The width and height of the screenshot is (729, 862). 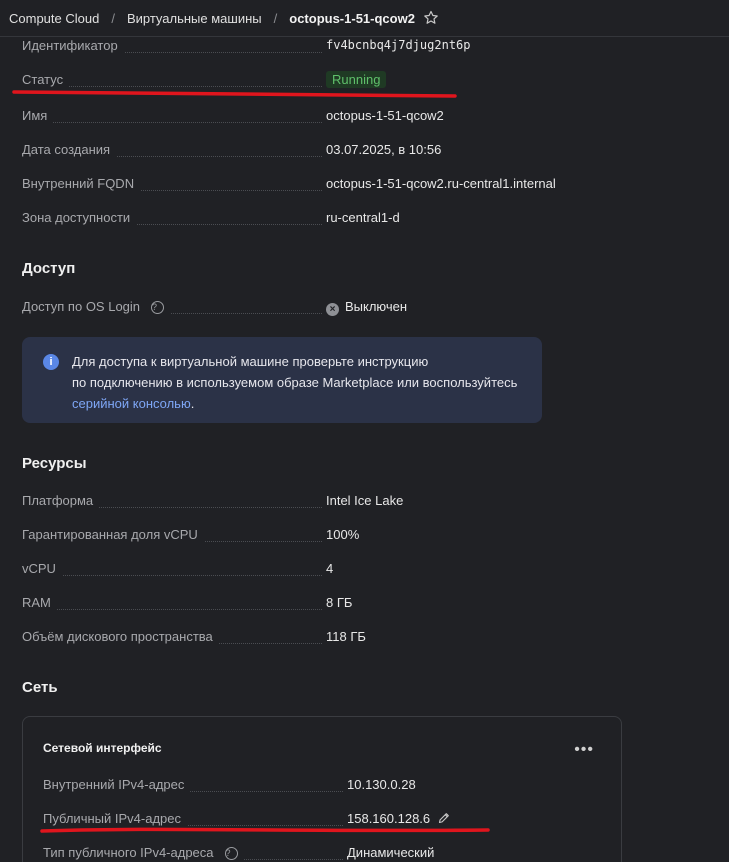 What do you see at coordinates (389, 818) in the screenshot?
I see `public-ip-value: 158.160.128.6` at bounding box center [389, 818].